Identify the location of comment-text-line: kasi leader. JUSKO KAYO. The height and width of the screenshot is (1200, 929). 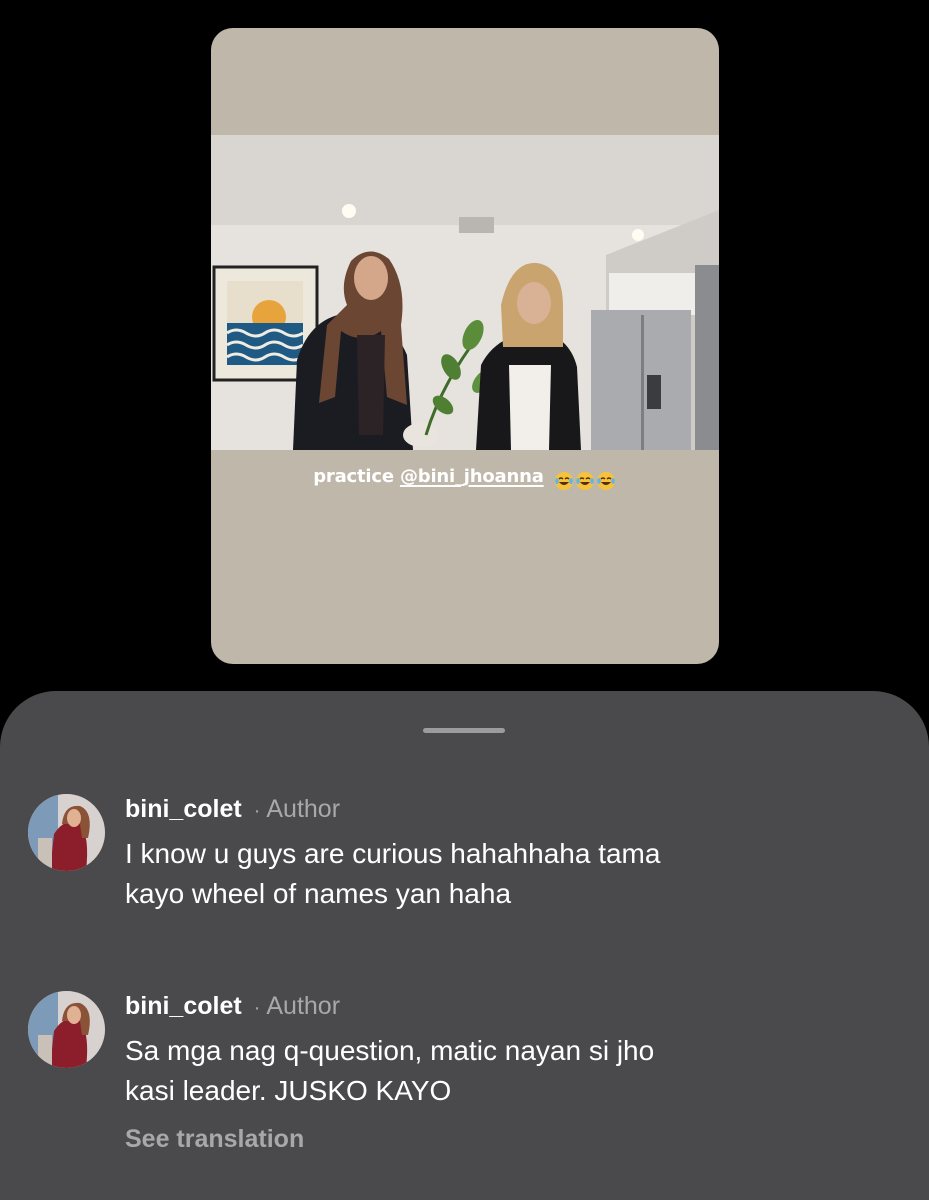
(288, 1090).